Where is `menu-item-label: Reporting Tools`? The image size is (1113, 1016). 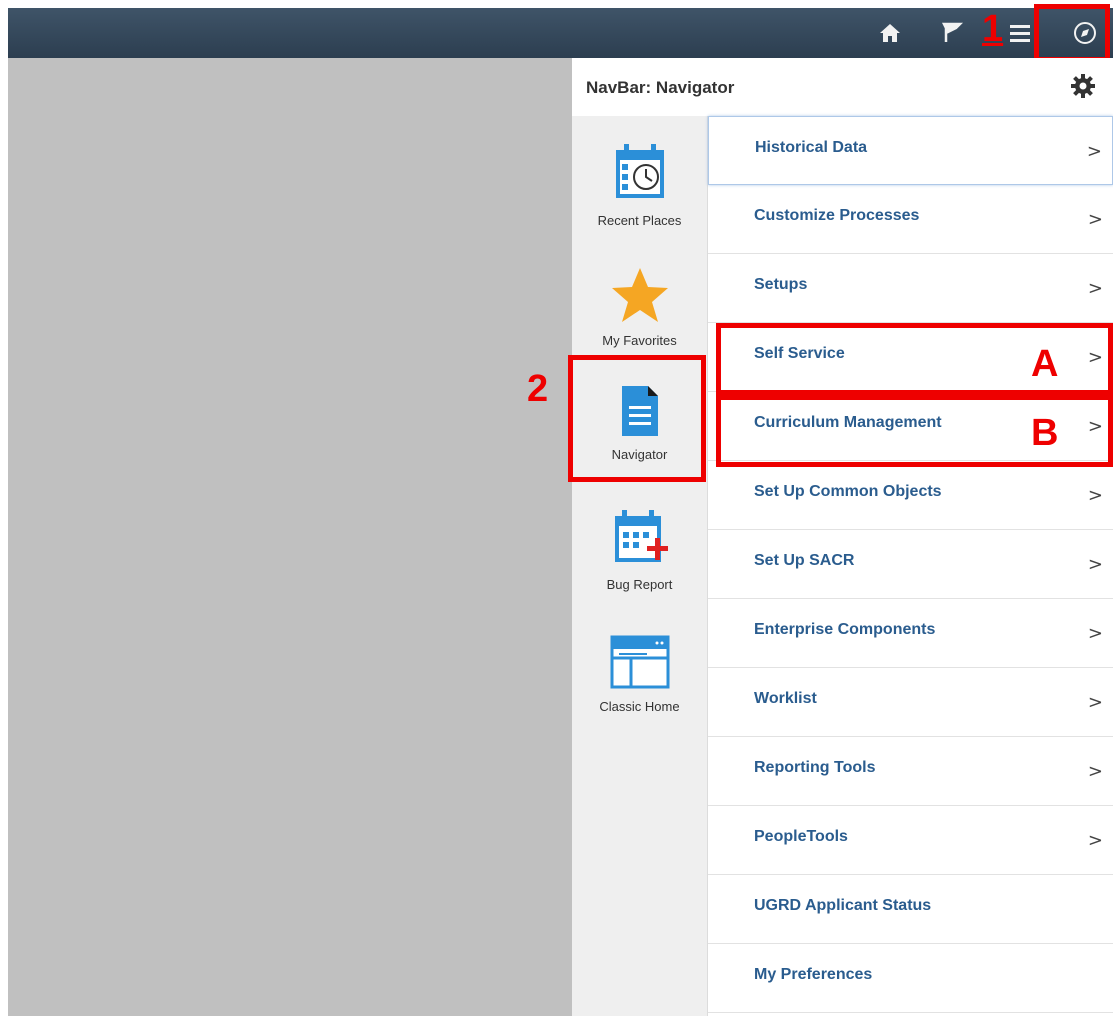 menu-item-label: Reporting Tools is located at coordinates (815, 767).